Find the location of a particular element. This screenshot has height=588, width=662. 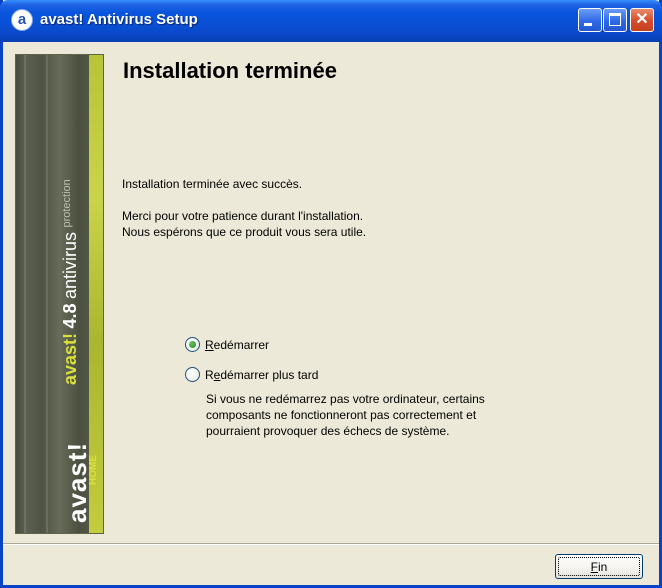

restart-now-text: edémarrer is located at coordinates (241, 345).